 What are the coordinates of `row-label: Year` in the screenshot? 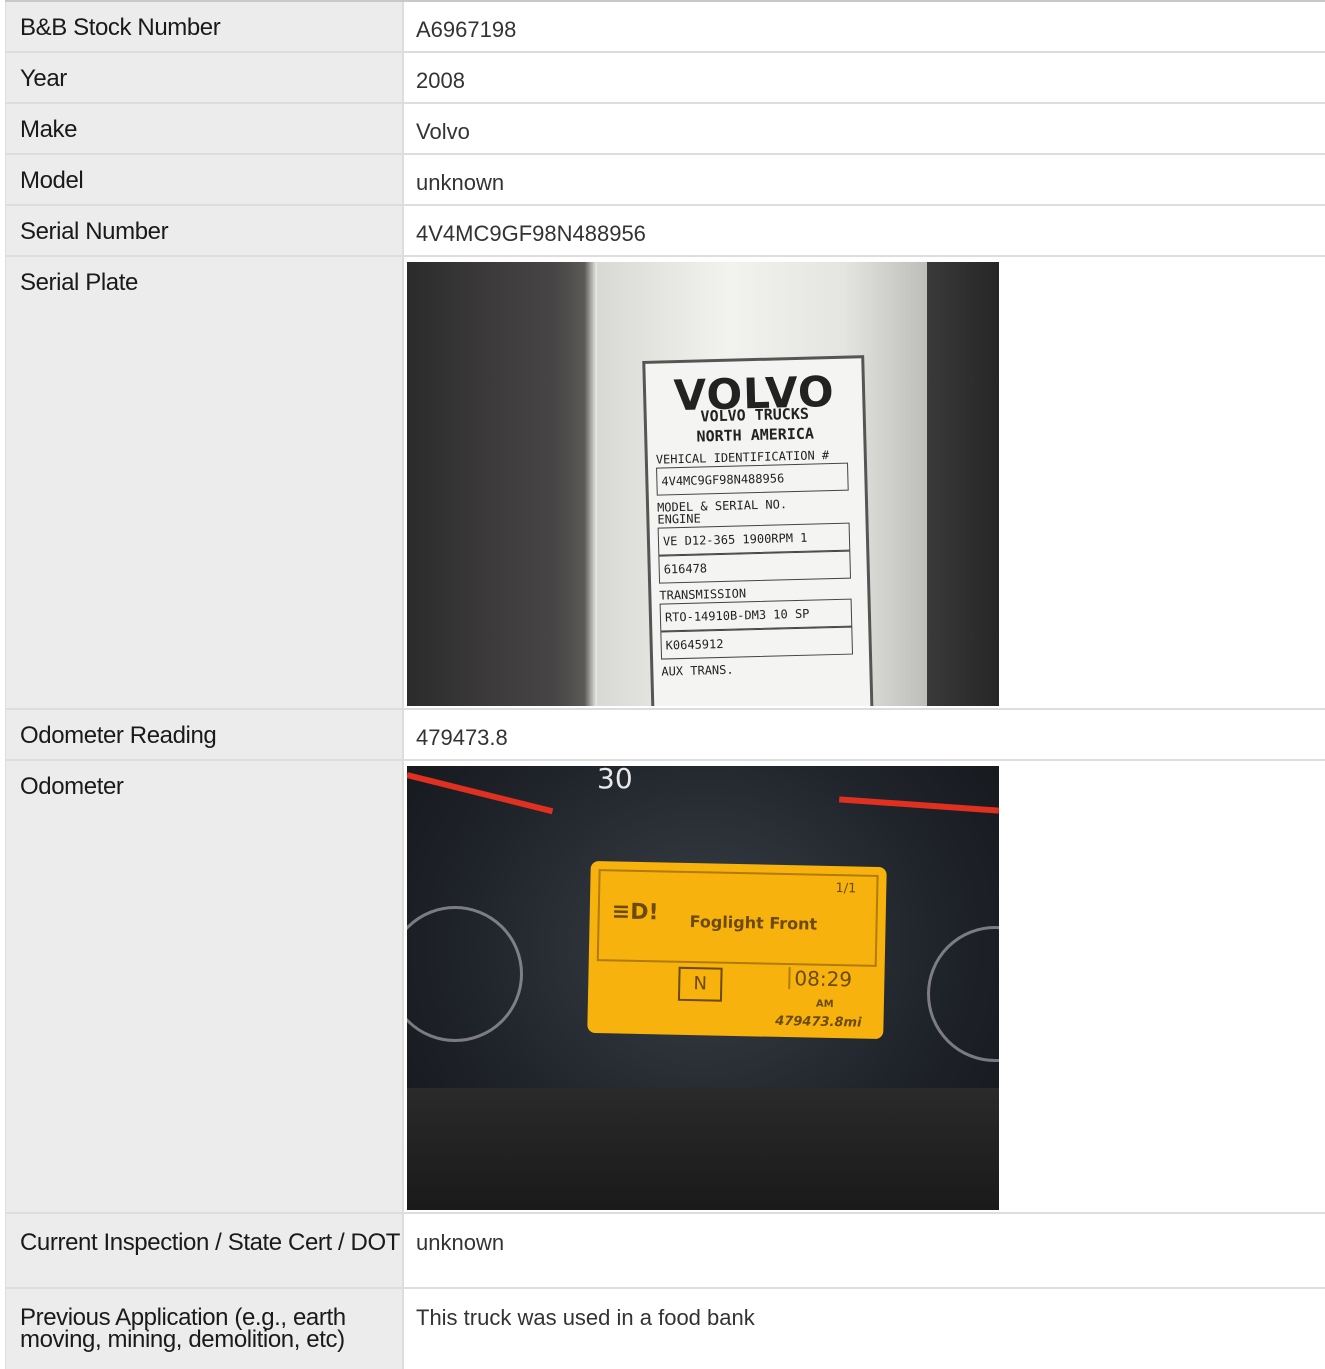 It's located at (205, 77).